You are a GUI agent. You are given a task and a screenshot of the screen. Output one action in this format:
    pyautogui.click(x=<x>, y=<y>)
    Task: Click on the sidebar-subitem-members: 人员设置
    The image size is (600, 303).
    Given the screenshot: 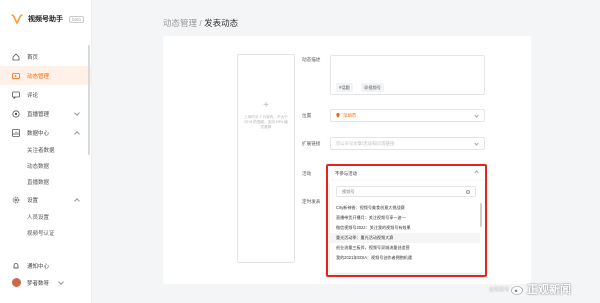 What is the action you would take?
    pyautogui.click(x=45, y=217)
    